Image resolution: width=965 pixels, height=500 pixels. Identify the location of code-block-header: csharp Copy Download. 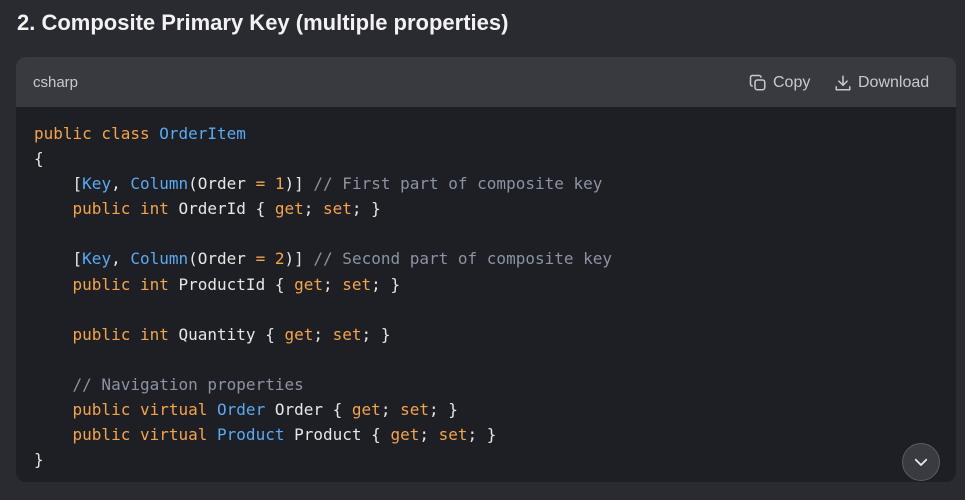
(486, 82).